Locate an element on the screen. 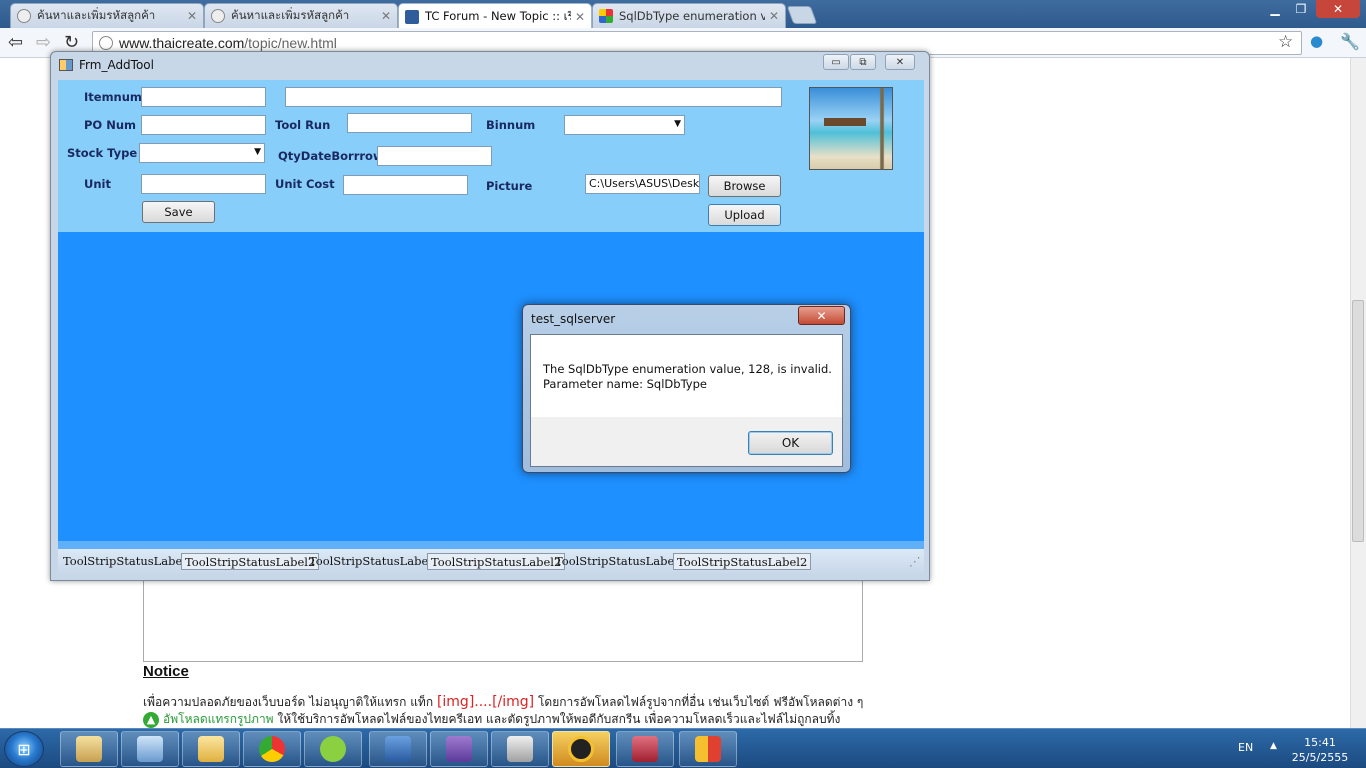 This screenshot has width=1366, height=768. upload-image-link: อัพโหลดแทรกรูปภาพ is located at coordinates (218, 719).